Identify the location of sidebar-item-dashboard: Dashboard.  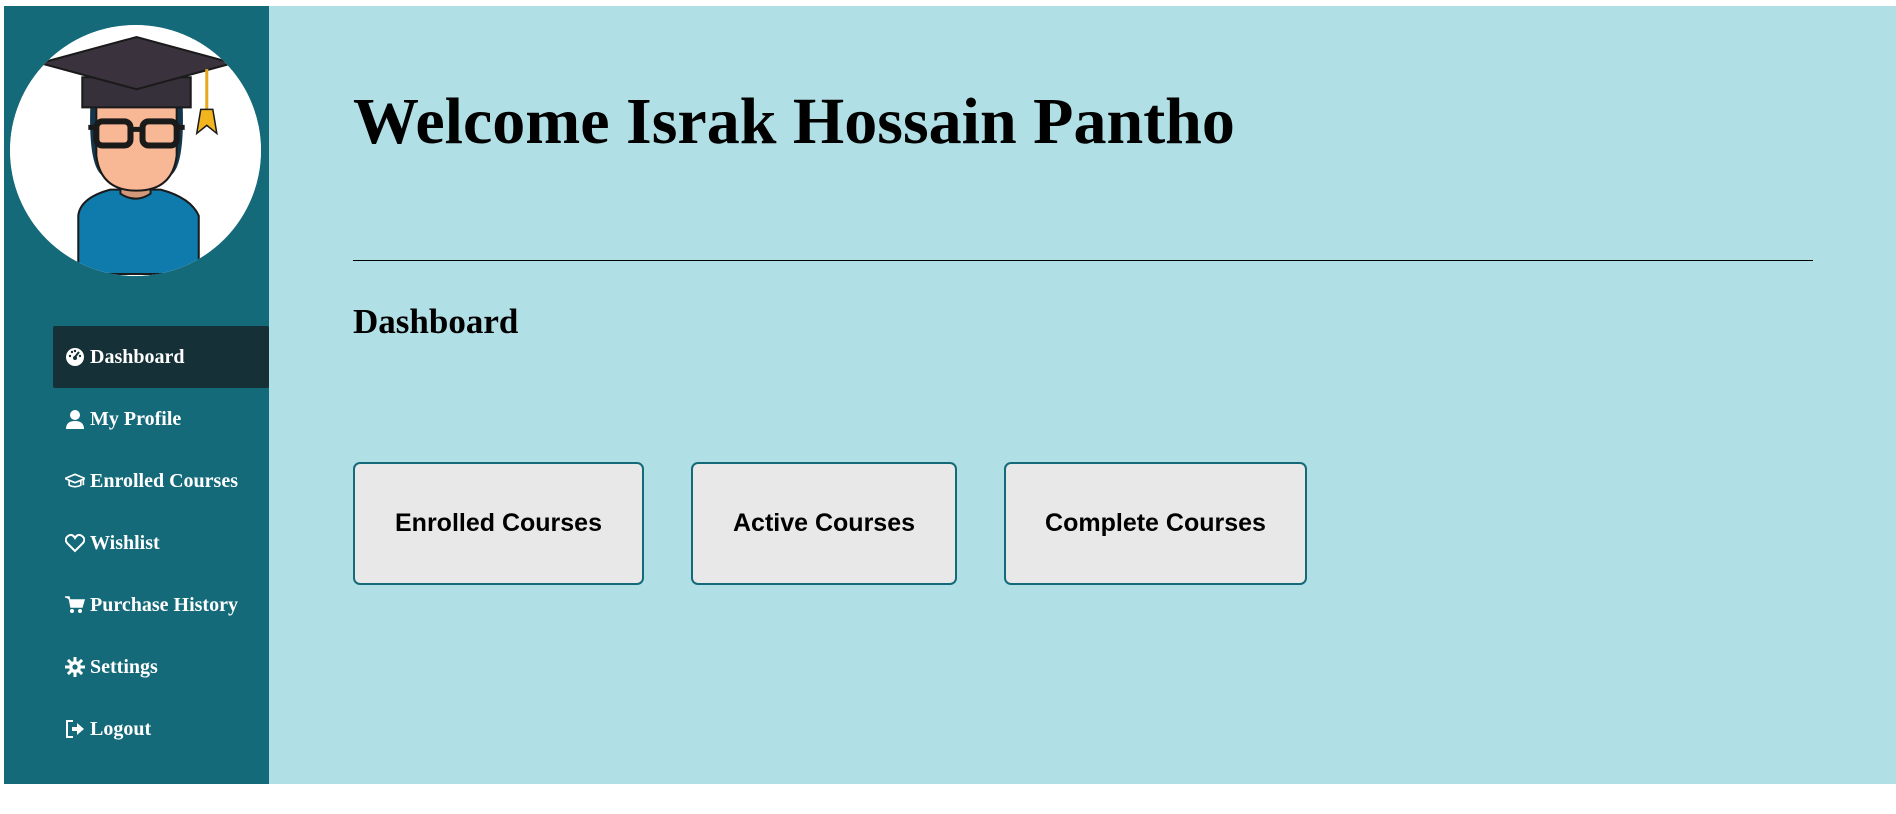
(161, 357).